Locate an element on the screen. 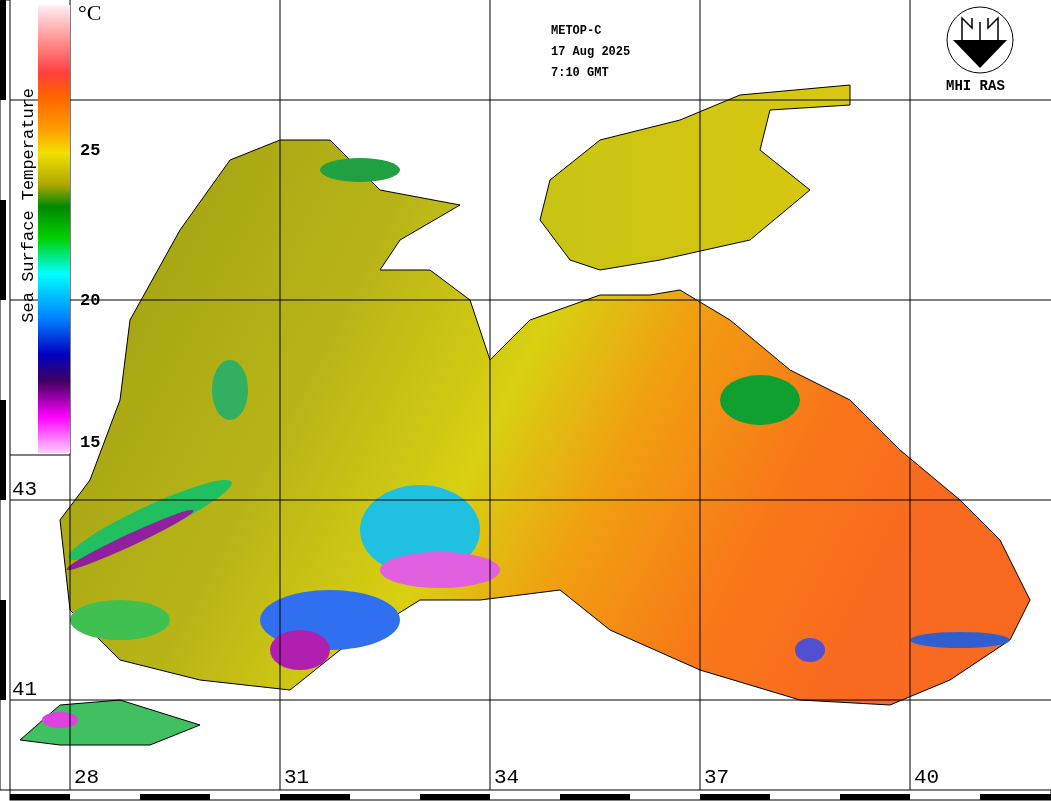 This screenshot has height=801, width=1051. header-text: 17 Aug 2025 is located at coordinates (591, 52).